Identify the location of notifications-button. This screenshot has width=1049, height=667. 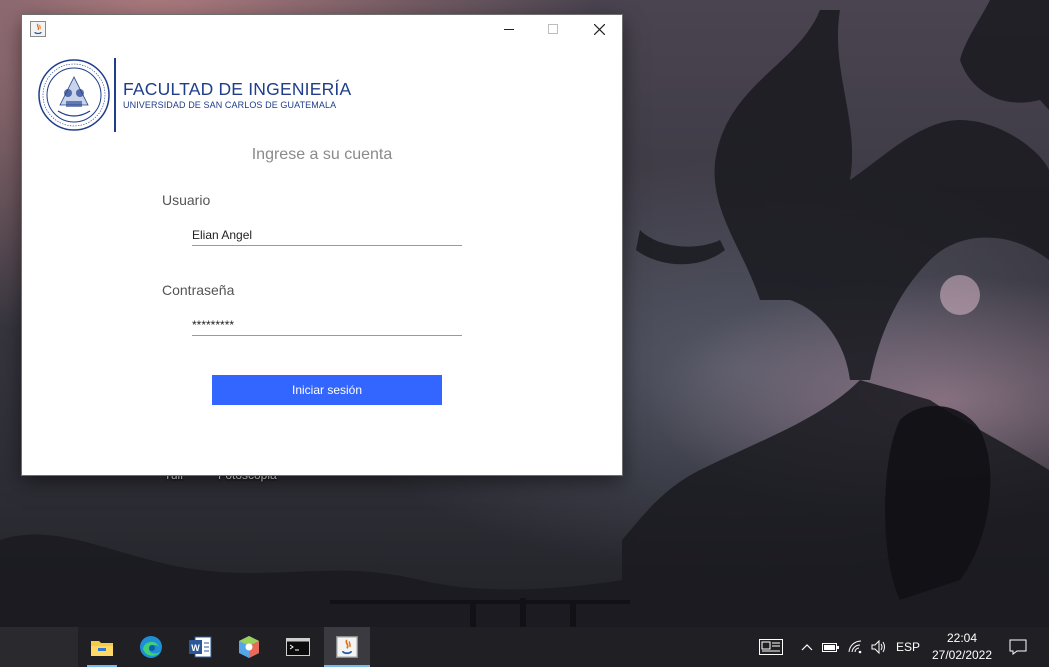
(1018, 647).